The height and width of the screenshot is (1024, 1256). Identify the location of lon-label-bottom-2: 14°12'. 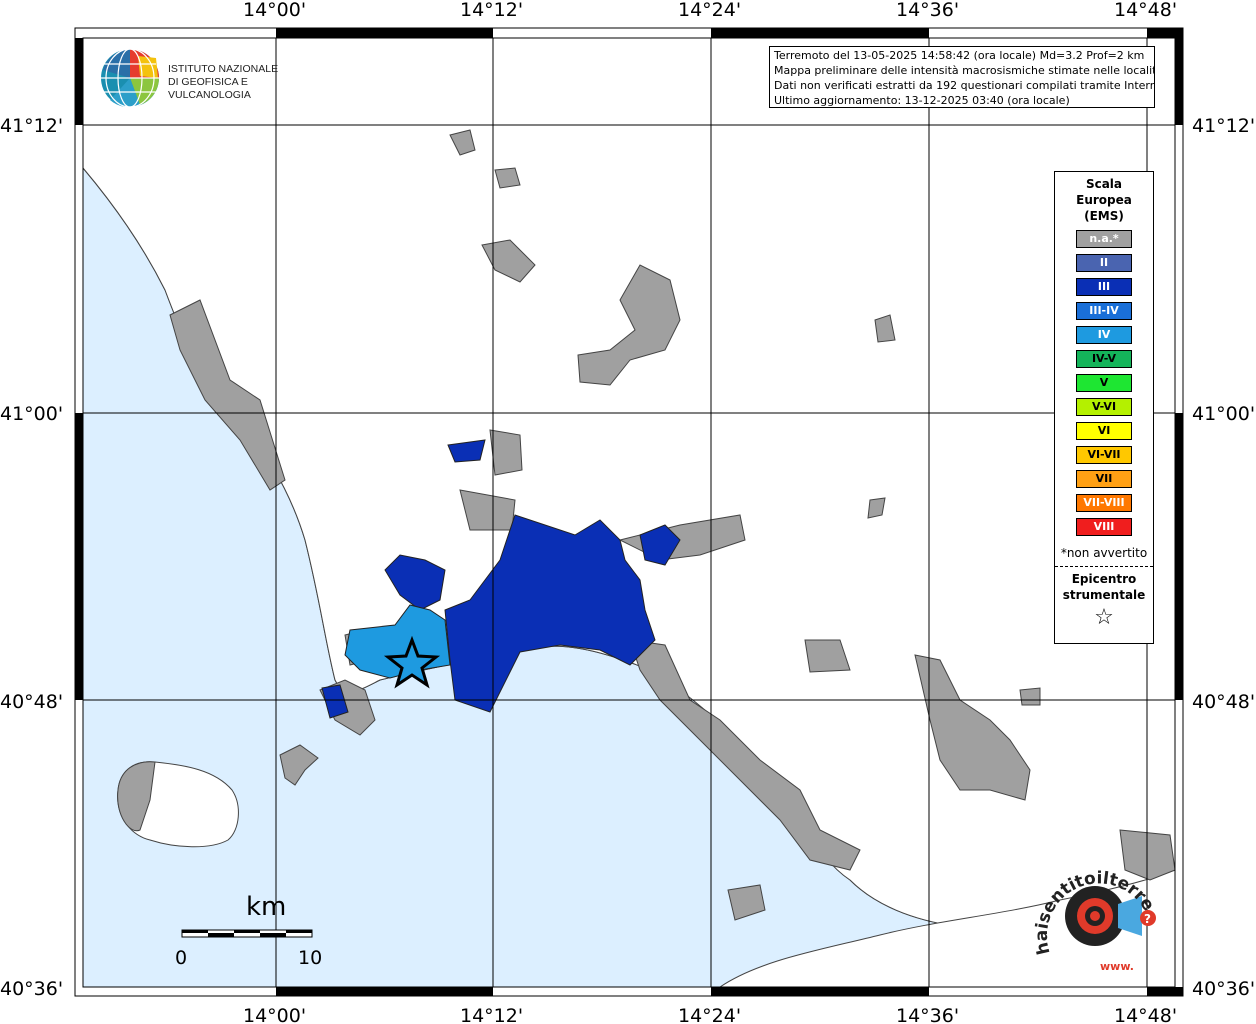
(491, 1014).